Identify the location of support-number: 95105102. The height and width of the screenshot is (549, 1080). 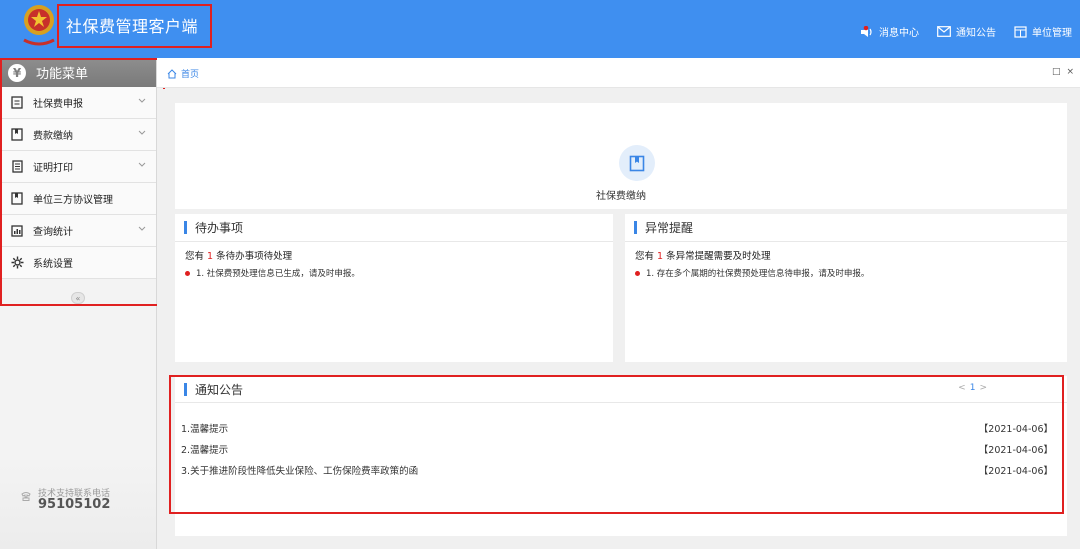
(74, 504).